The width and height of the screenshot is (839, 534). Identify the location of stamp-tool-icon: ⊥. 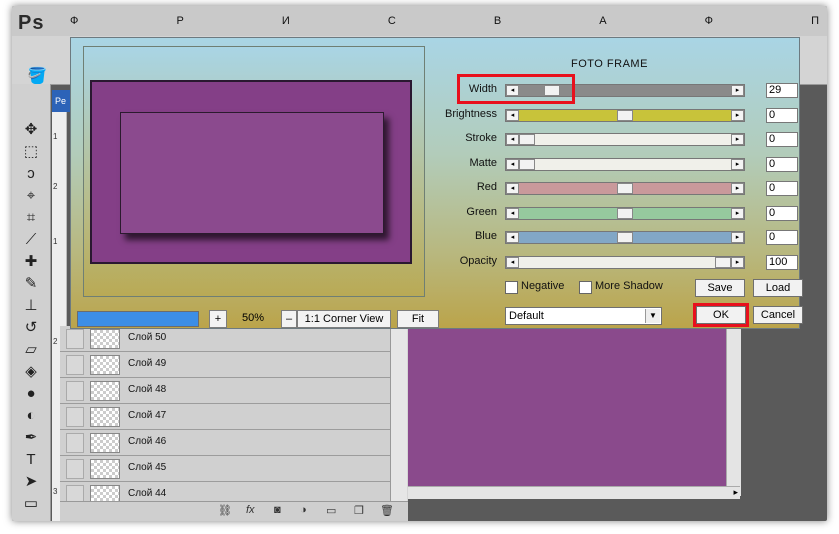
(31, 306).